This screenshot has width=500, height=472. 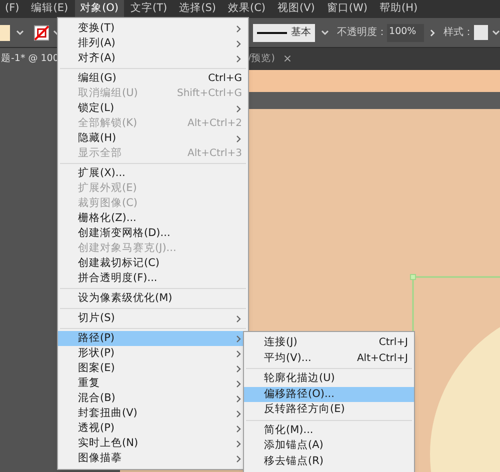 What do you see at coordinates (287, 59) in the screenshot?
I see `close-tab: ×` at bounding box center [287, 59].